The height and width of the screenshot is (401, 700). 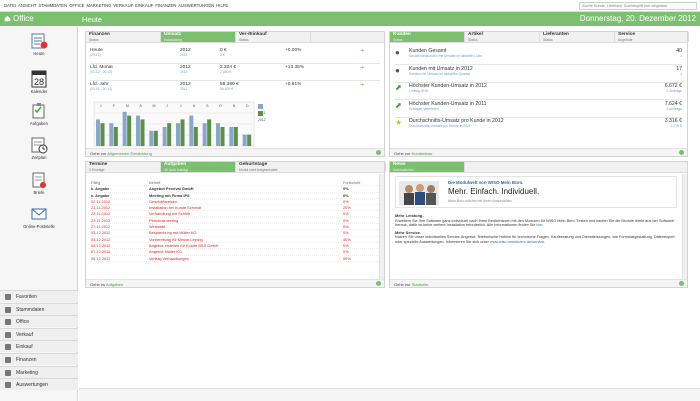 What do you see at coordinates (538, 283) in the screenshot?
I see `news-footer: Gehe zur Startseite` at bounding box center [538, 283].